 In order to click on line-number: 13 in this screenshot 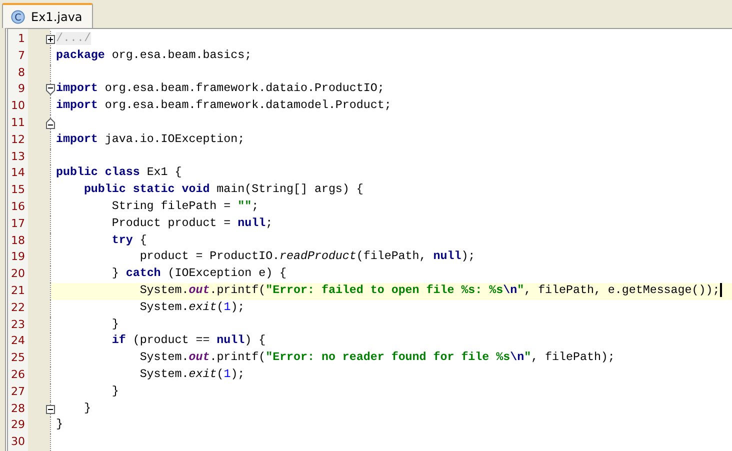, I will do `click(18, 156)`.